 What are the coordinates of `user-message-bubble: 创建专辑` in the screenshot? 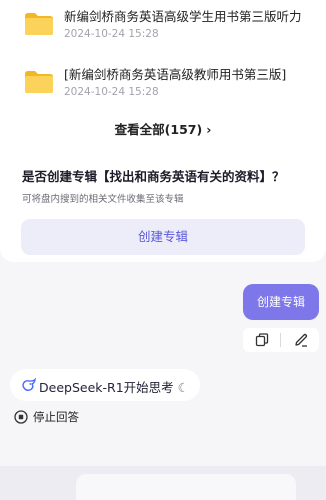 It's located at (281, 302).